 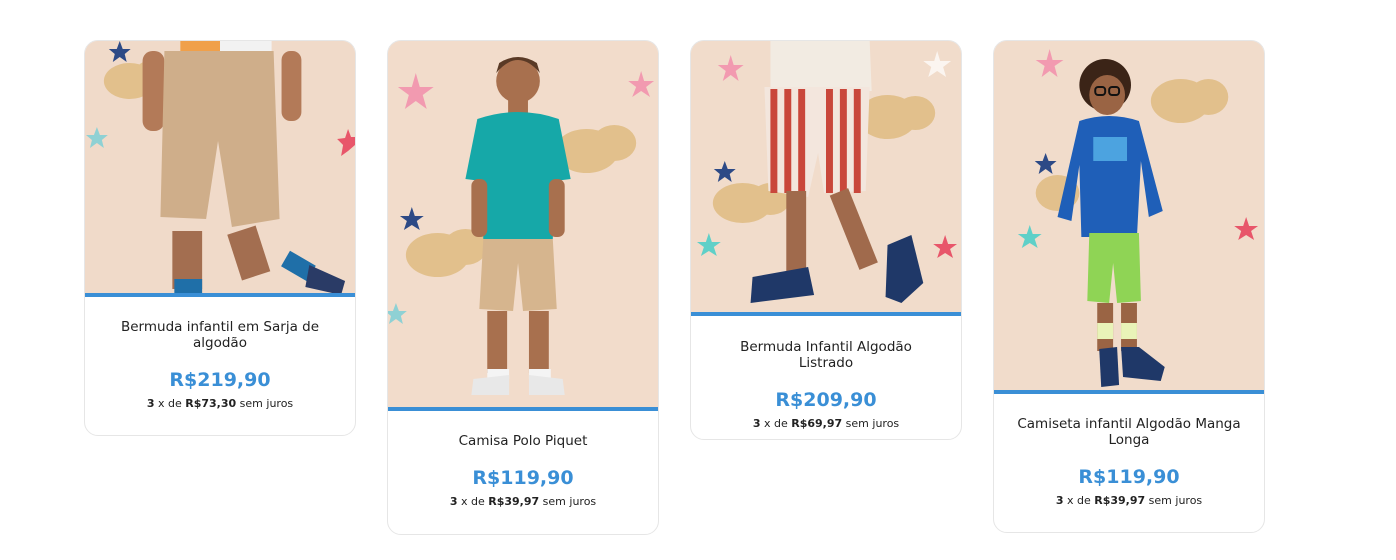 I want to click on product-name: Camisa Polo Piquet, so click(x=523, y=441).